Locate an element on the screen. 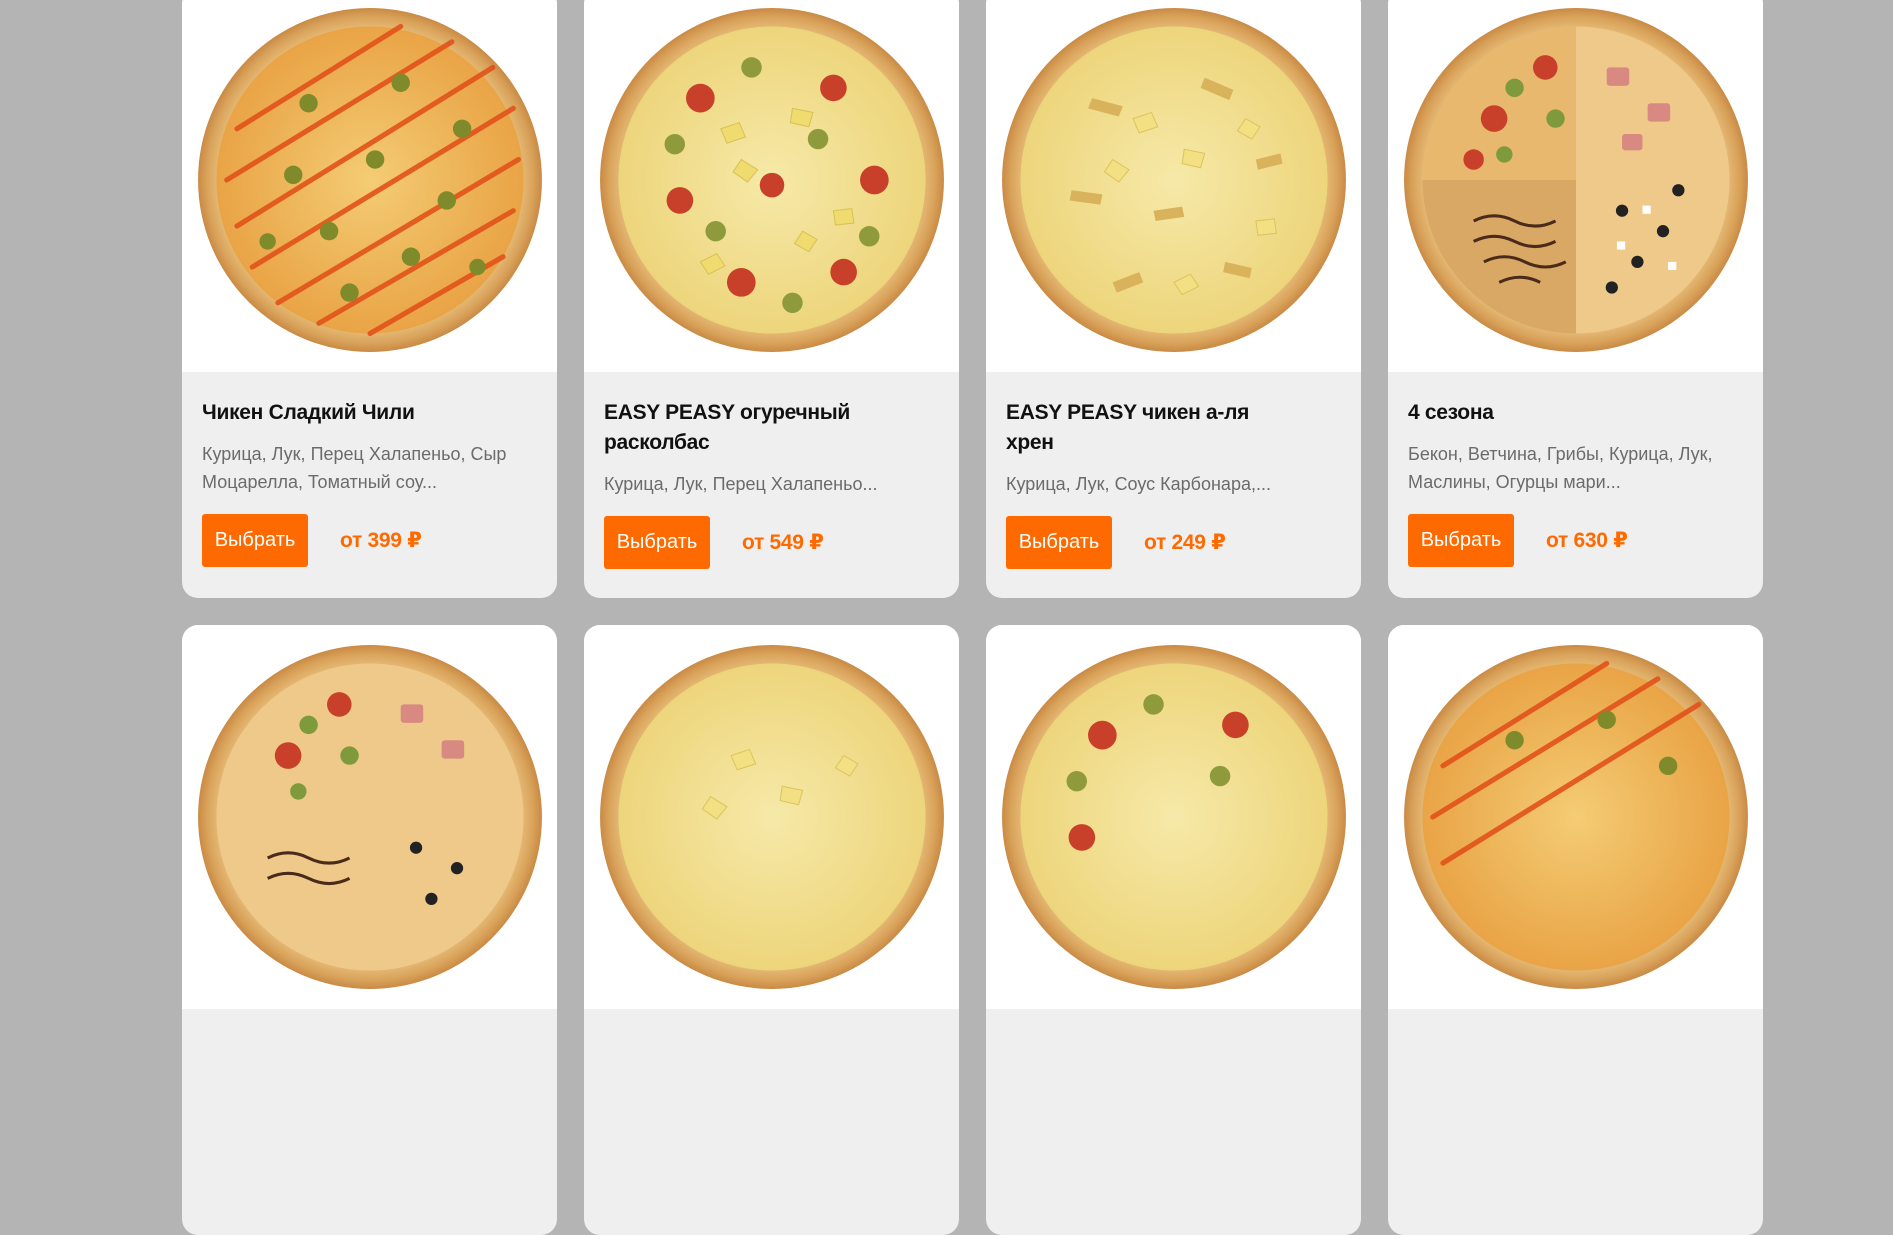  product-title: Чикен Сладкий Чили is located at coordinates (308, 412).